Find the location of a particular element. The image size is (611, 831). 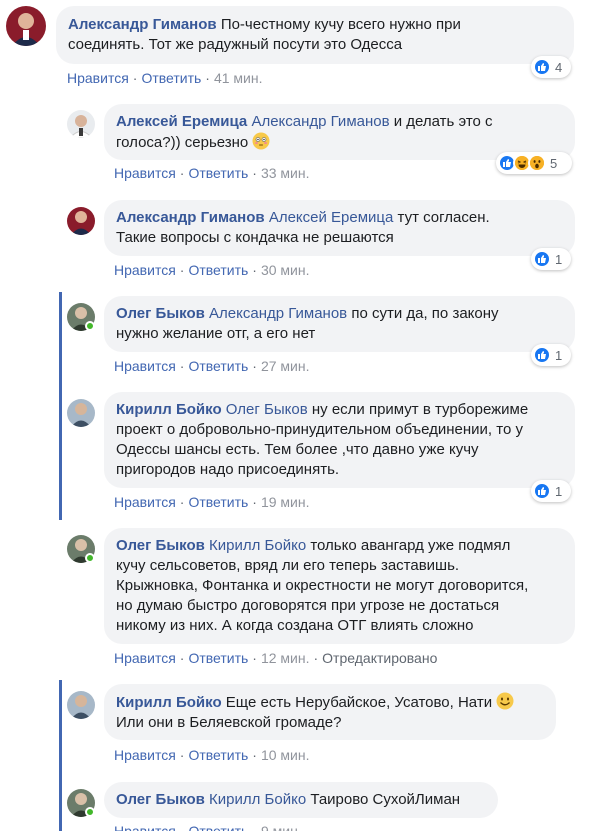

reaction-summary: 4 is located at coordinates (551, 67).